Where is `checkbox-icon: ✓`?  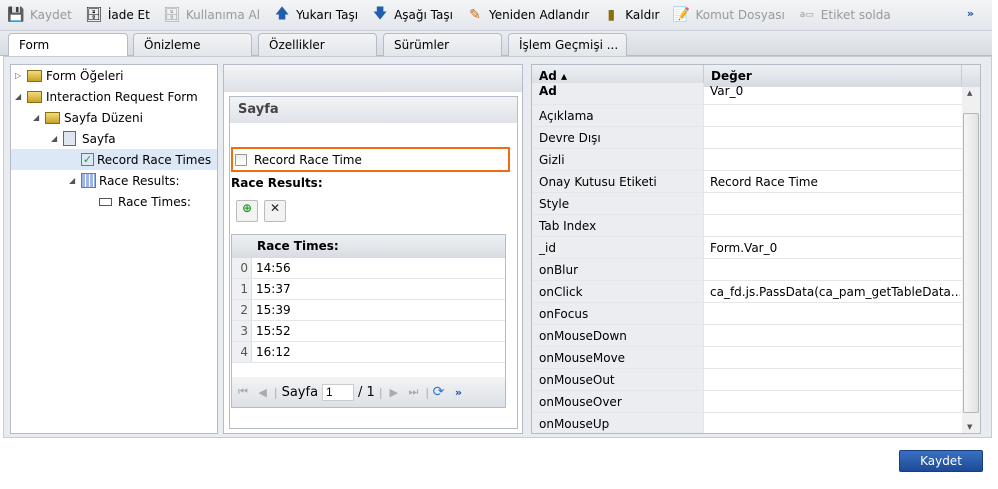
checkbox-icon: ✓ is located at coordinates (87, 159).